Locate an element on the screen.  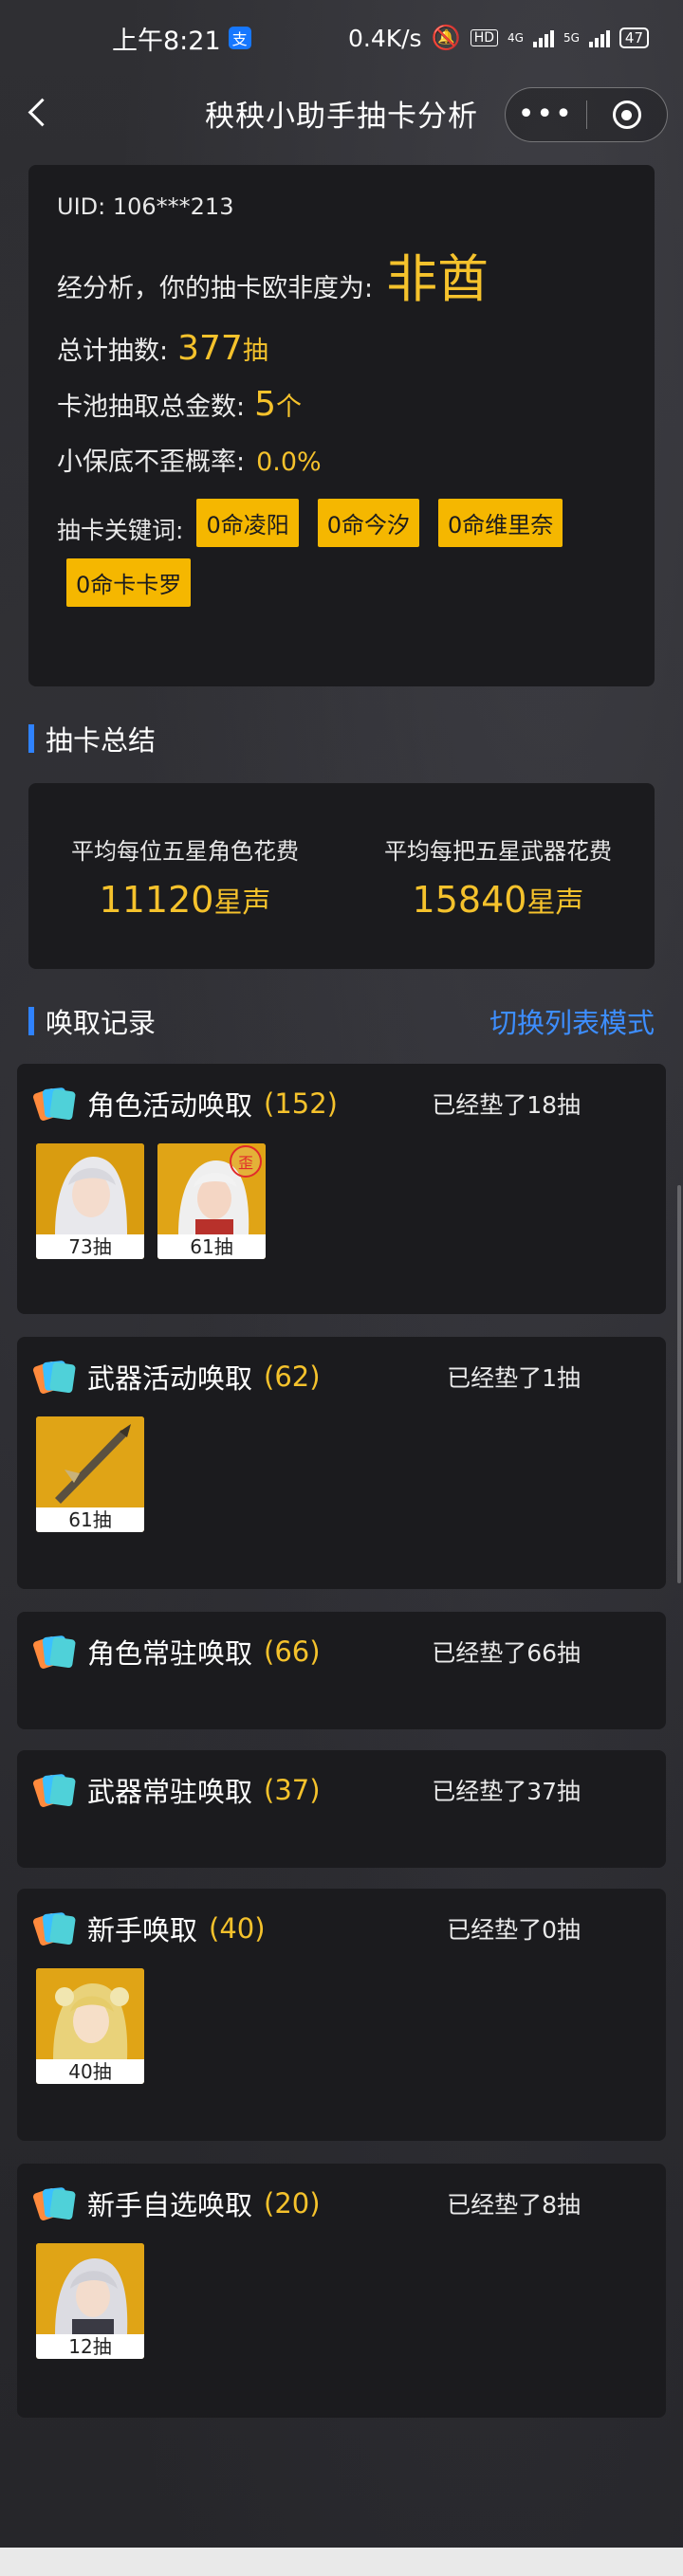
switch-list-mode-link: 切换列表模式 is located at coordinates (572, 1021).